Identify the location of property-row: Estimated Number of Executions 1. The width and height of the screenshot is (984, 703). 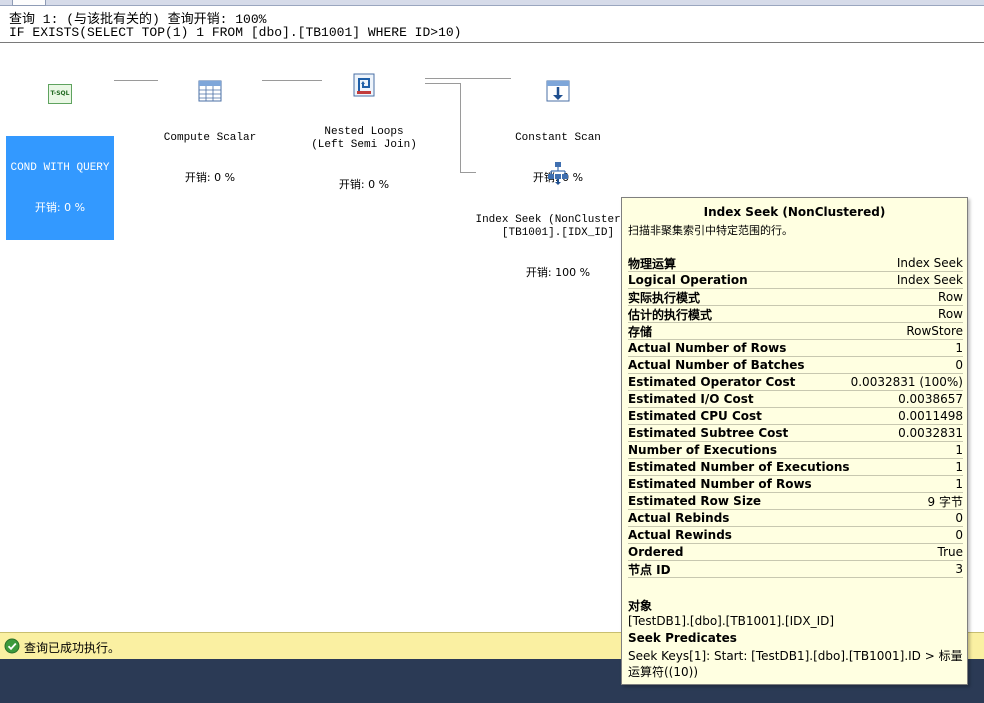
(795, 467).